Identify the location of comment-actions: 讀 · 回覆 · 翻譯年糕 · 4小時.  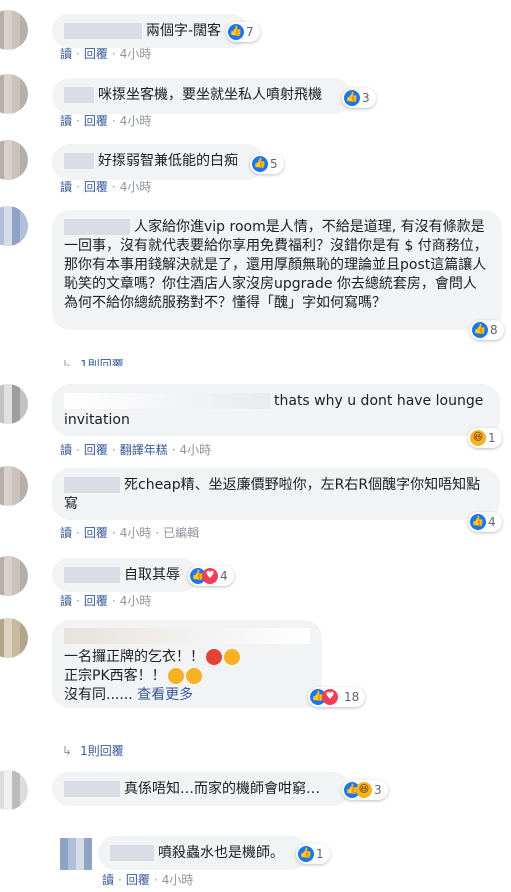
(135, 449).